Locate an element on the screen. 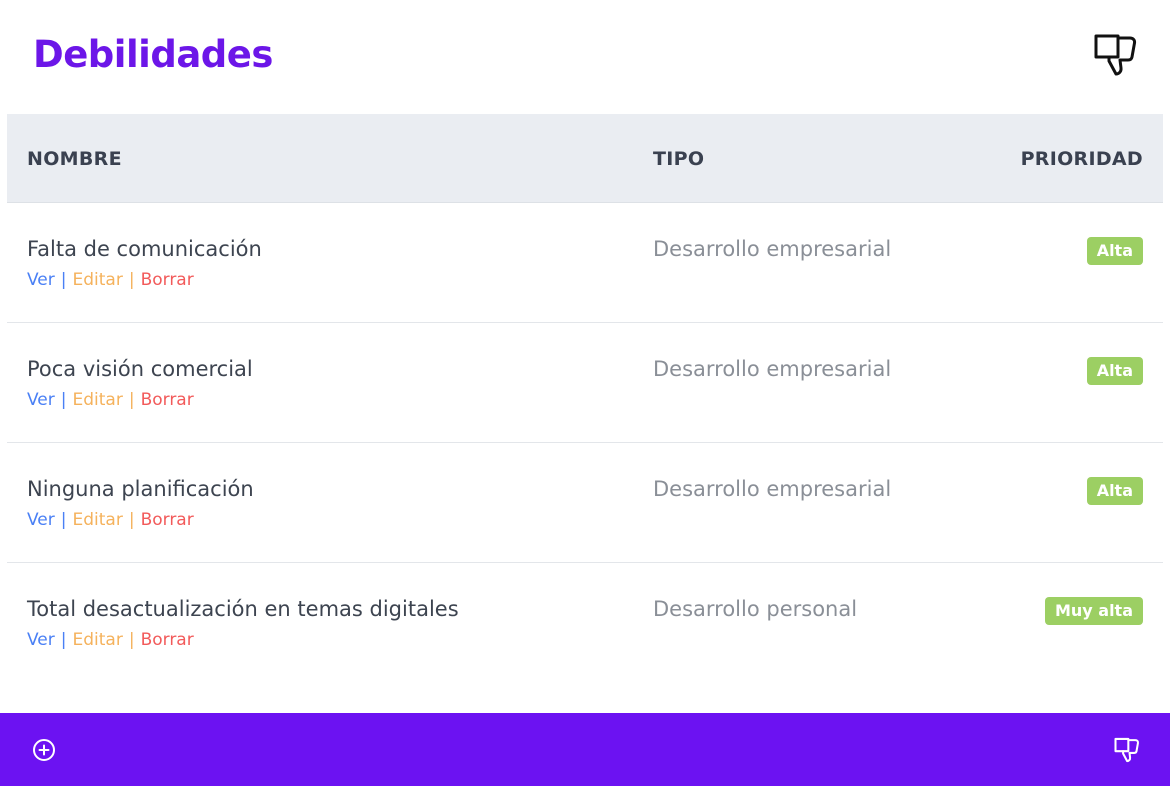  column-header-type: TIPO is located at coordinates (678, 159).